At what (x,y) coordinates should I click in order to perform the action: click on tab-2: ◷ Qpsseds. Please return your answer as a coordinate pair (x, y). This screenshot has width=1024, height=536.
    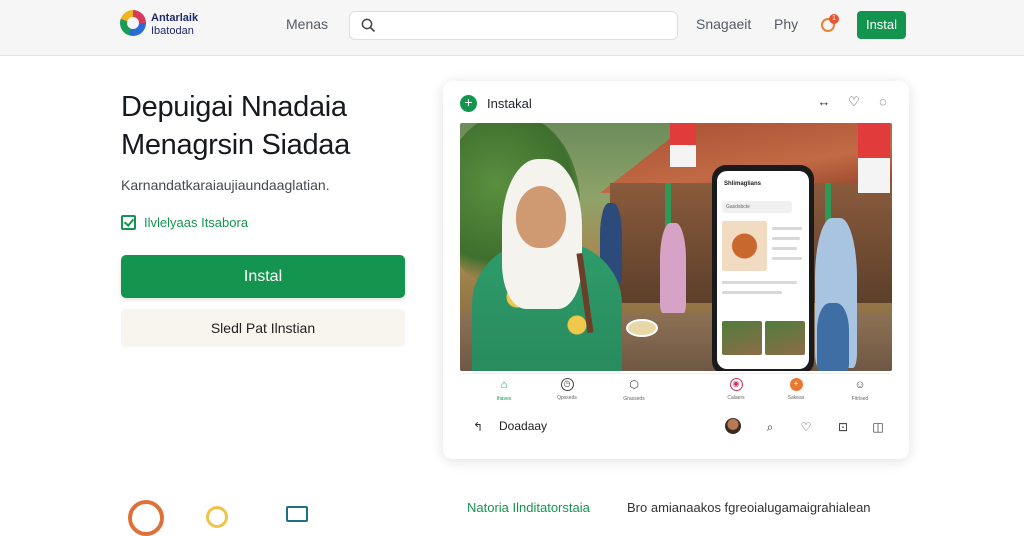
    Looking at the image, I should click on (567, 389).